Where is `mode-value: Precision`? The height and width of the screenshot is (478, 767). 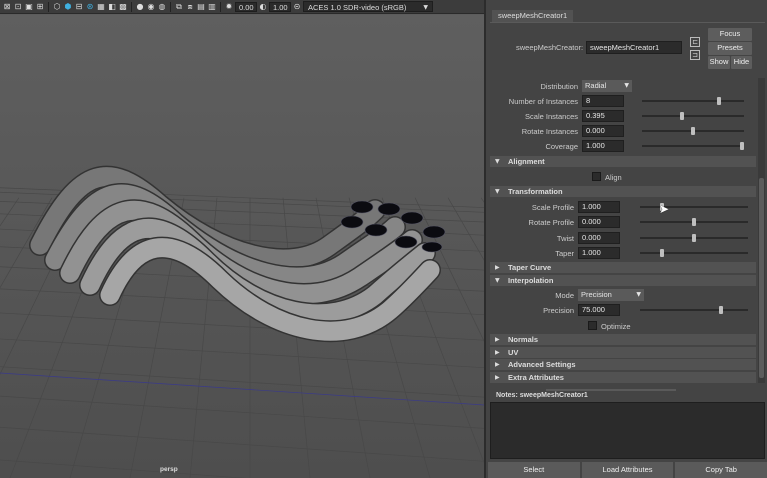 mode-value: Precision is located at coordinates (596, 294).